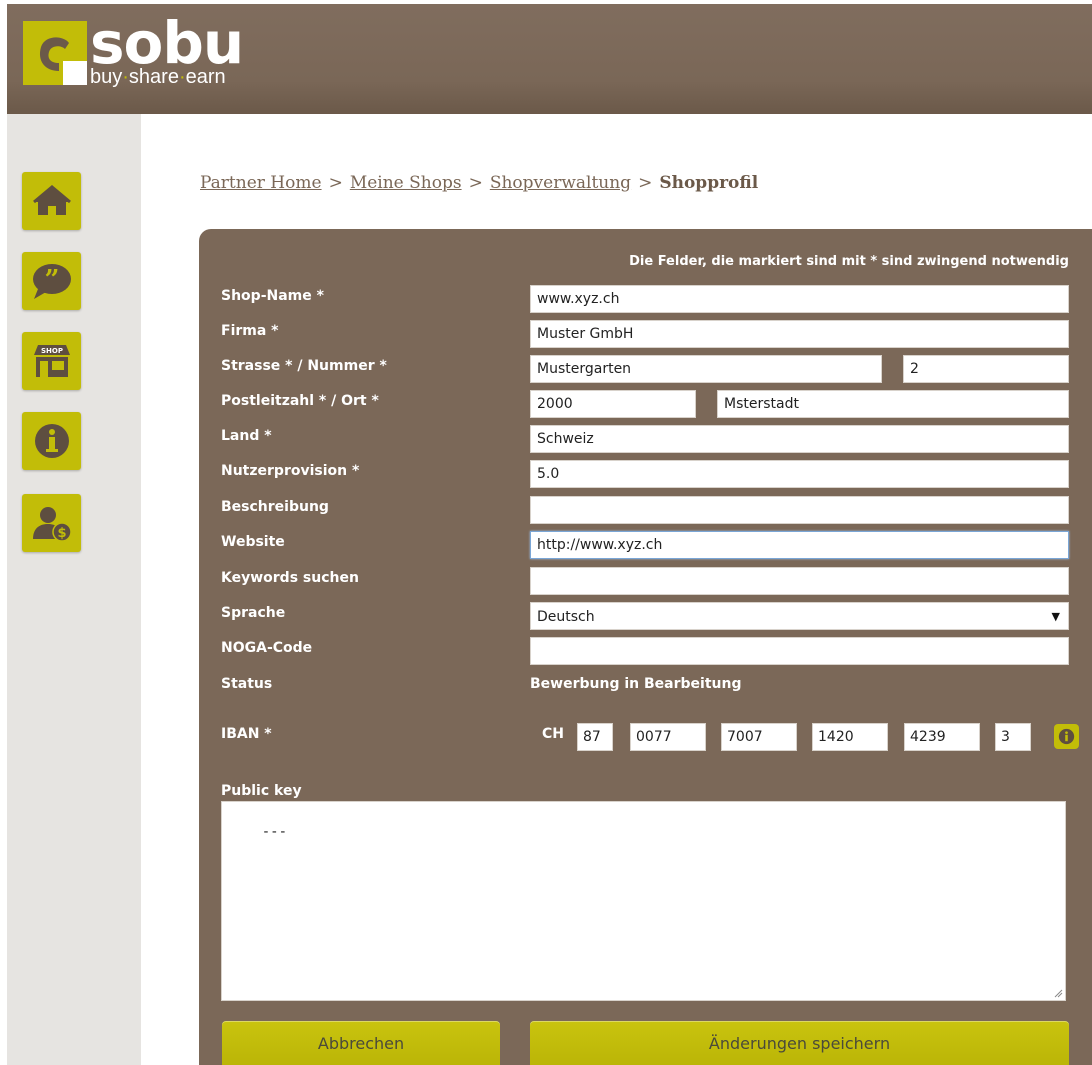 Image resolution: width=1092 pixels, height=1065 pixels. Describe the element at coordinates (290, 471) in the screenshot. I see `nutzerprovision-label: Nutzerprovision *` at that location.